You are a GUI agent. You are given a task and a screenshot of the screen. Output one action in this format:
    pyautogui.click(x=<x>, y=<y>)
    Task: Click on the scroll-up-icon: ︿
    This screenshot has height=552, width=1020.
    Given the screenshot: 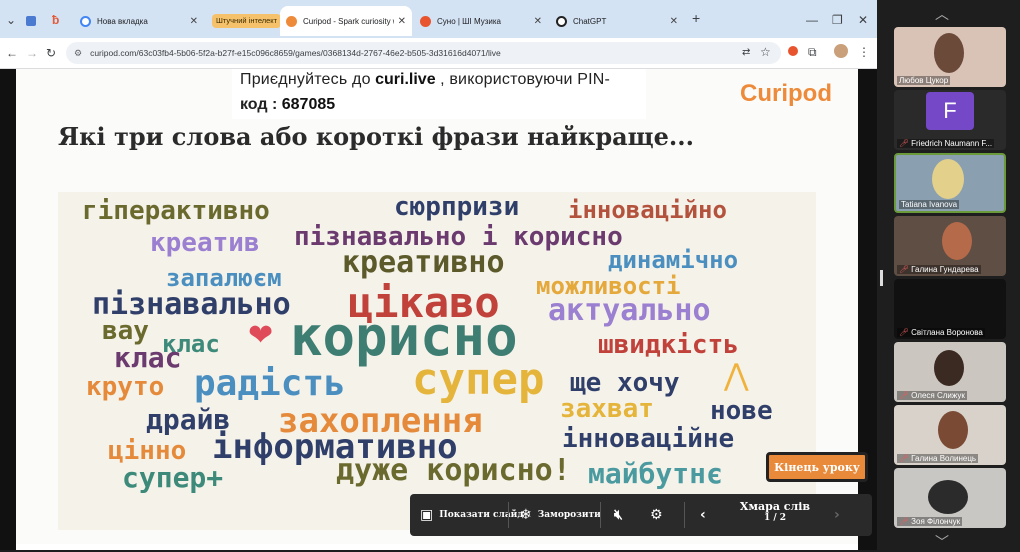 What is the action you would take?
    pyautogui.click(x=942, y=14)
    